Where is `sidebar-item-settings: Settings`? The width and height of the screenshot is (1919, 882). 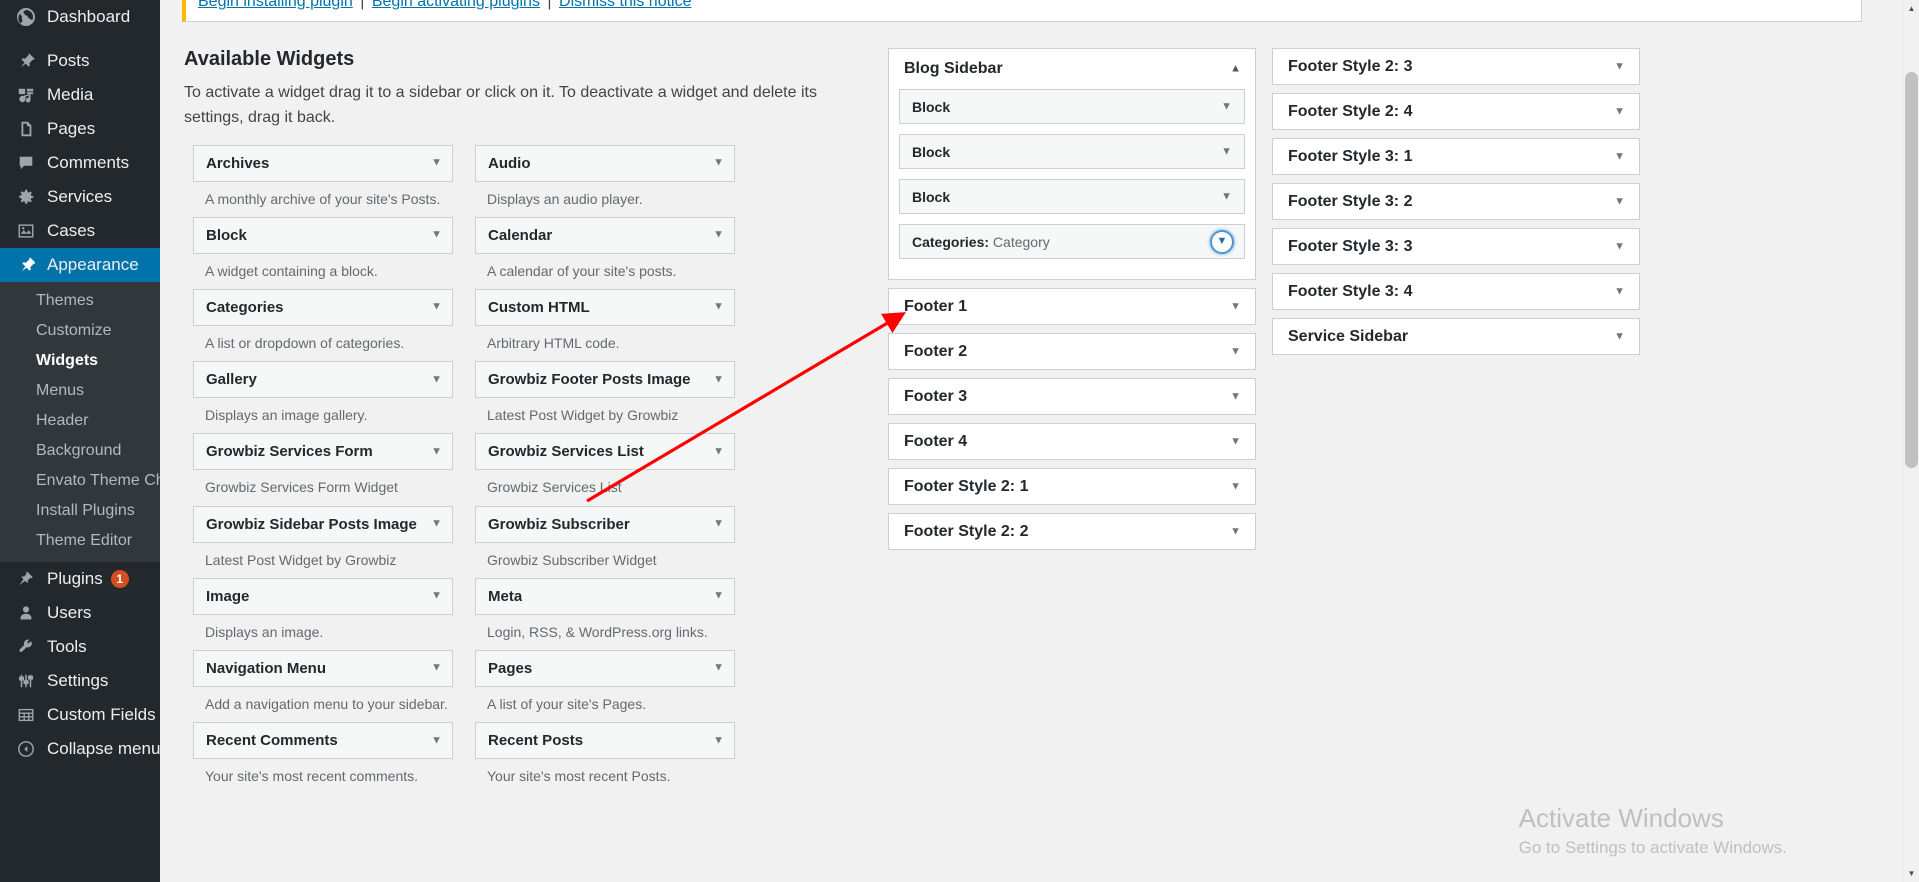
sidebar-item-settings: Settings is located at coordinates (80, 681).